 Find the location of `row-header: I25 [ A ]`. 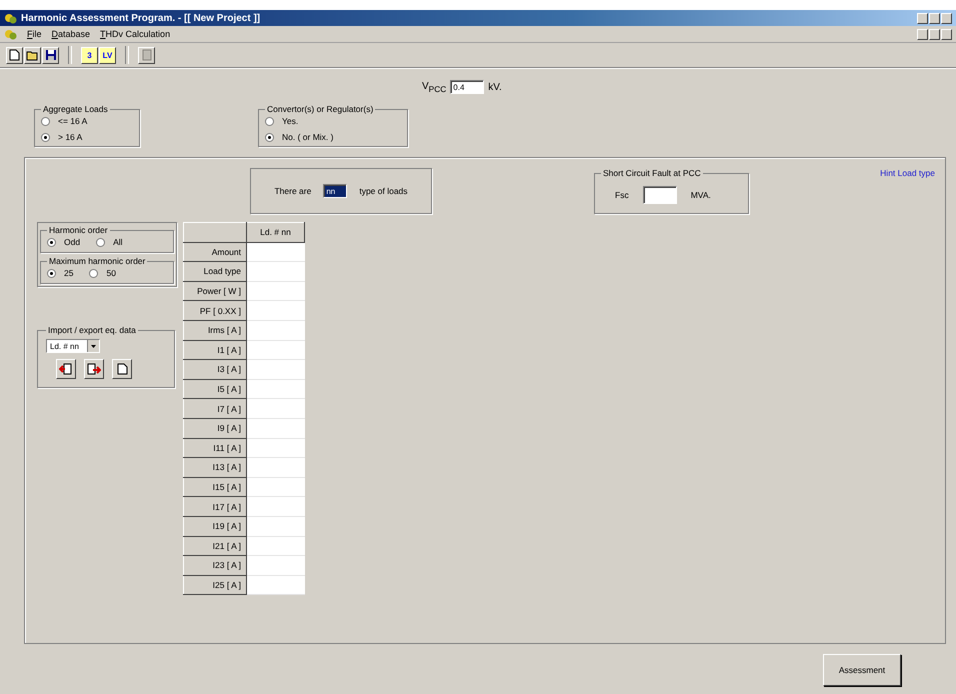

row-header: I25 [ A ] is located at coordinates (215, 585).